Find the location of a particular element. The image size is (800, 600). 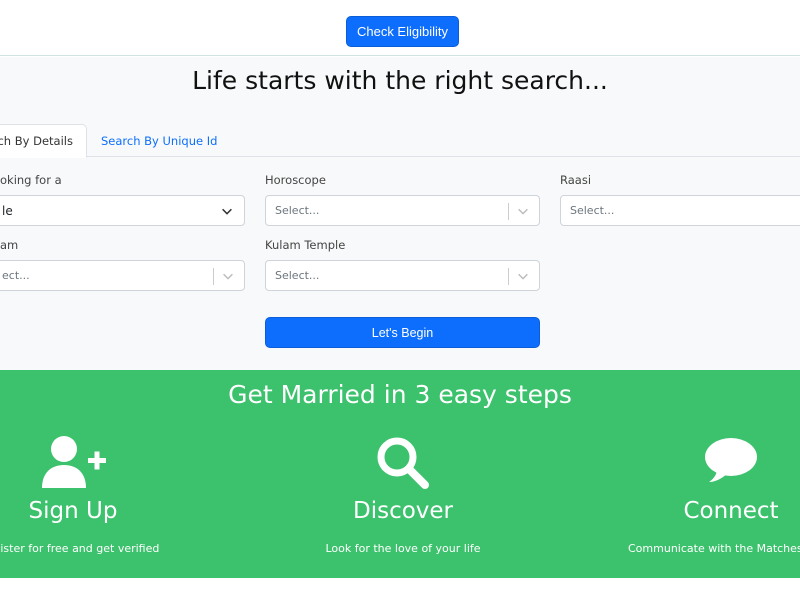

raasi-label: Raasi is located at coordinates (576, 180).